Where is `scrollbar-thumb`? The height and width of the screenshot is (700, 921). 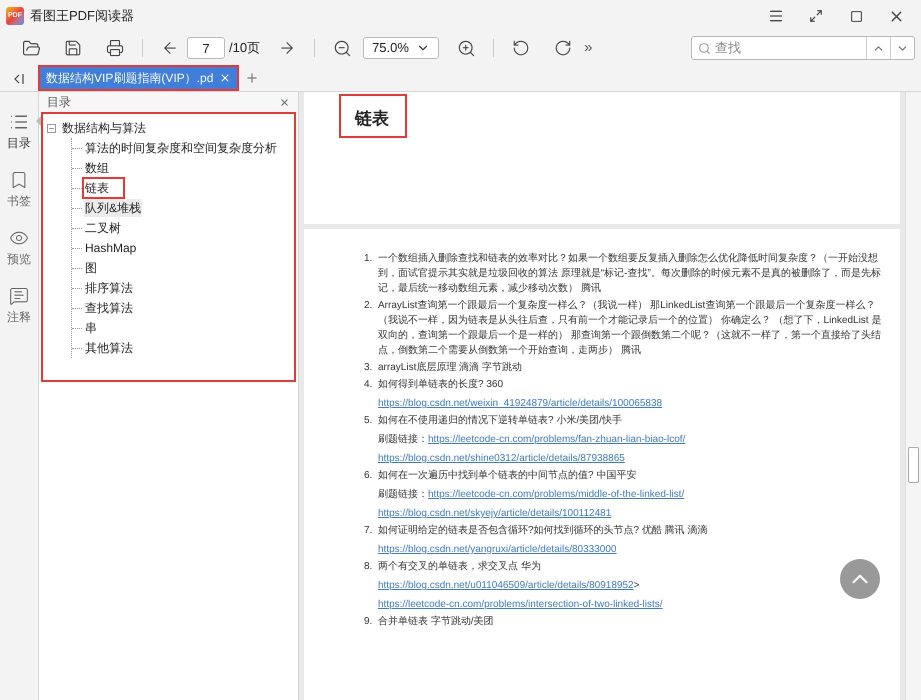
scrollbar-thumb is located at coordinates (913, 465).